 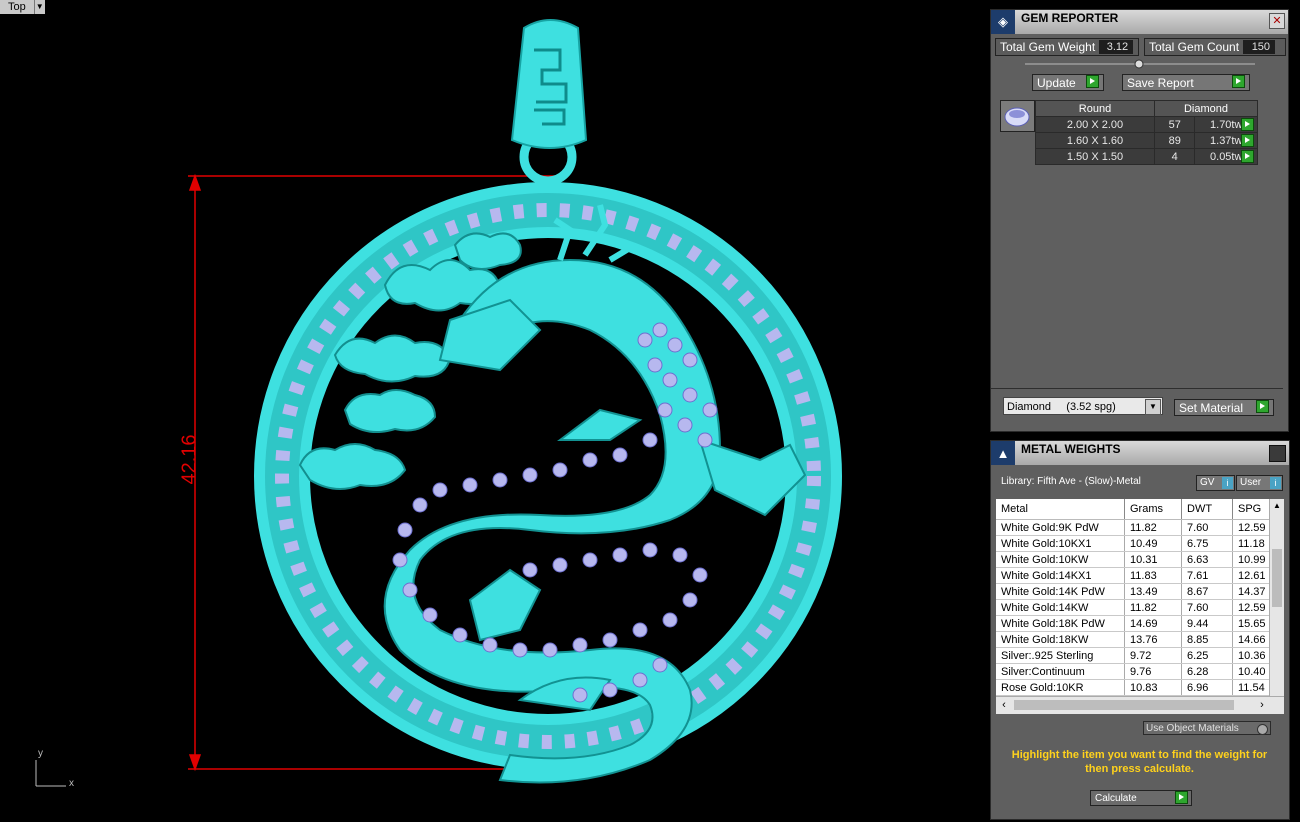 I want to click on metal-row: Silver:.925 Sterling 9.72 6.25 10.36, so click(x=1132, y=655).